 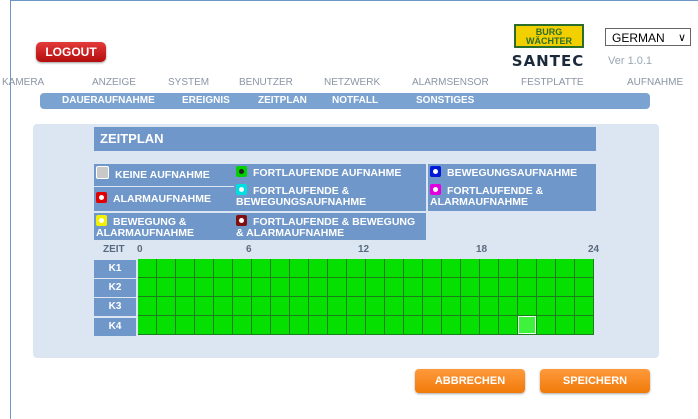 I want to click on nav-alarmsensor: ALARMSENSOR, so click(x=450, y=82).